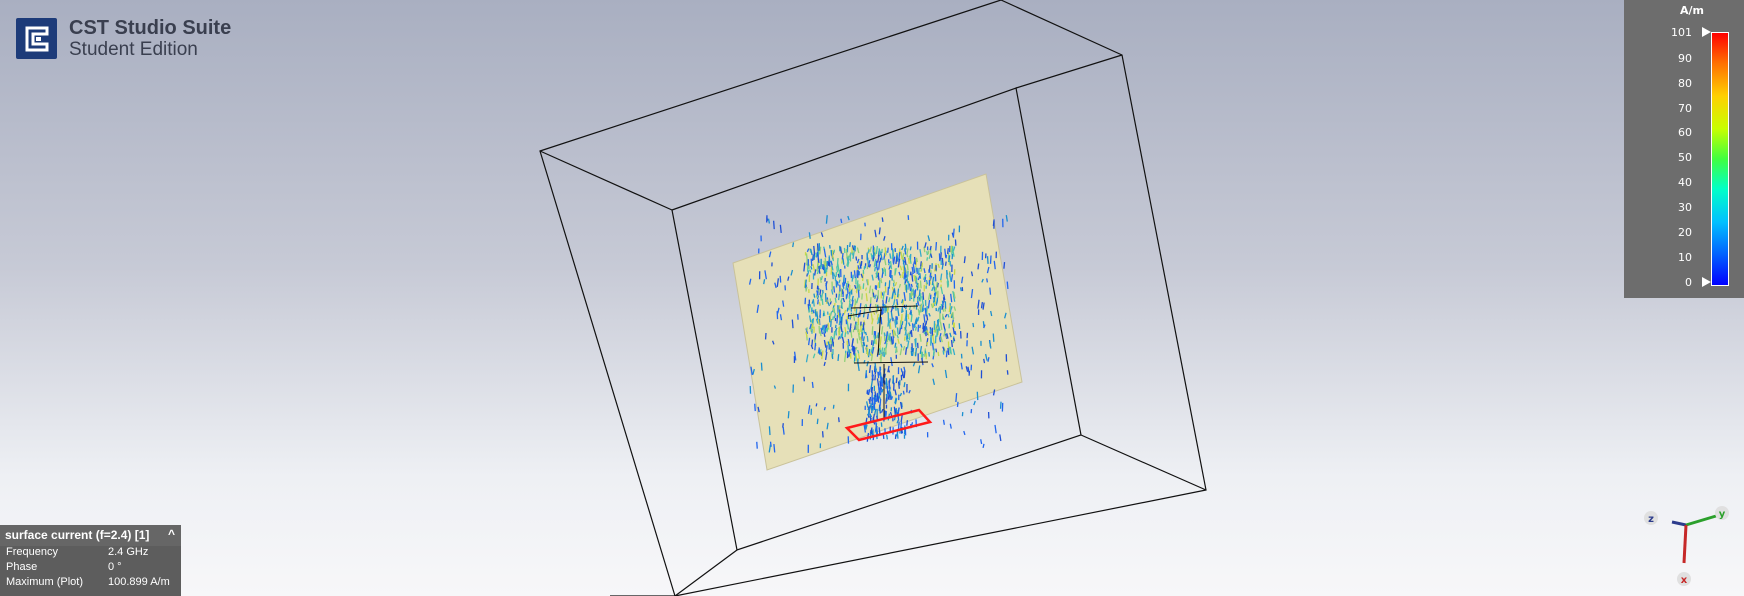  I want to click on cst-logo-icon, so click(36, 38).